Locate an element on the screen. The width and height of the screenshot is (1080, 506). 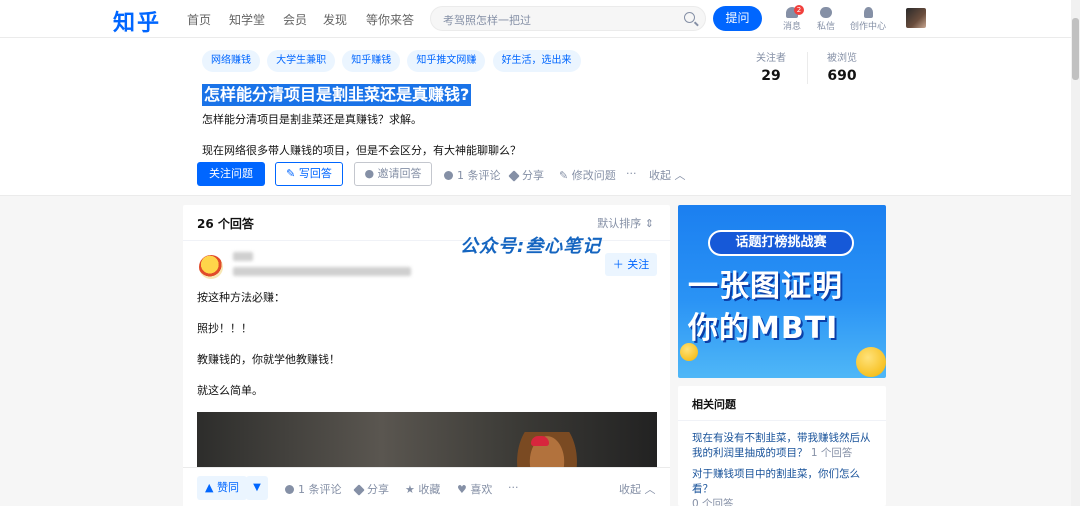
topic-tag: 知乎赚钱 is located at coordinates (371, 61).